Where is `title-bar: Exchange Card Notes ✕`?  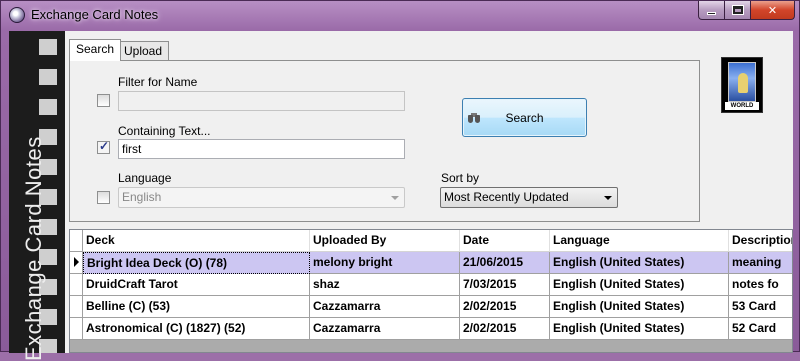
title-bar: Exchange Card Notes ✕ is located at coordinates (400, 15).